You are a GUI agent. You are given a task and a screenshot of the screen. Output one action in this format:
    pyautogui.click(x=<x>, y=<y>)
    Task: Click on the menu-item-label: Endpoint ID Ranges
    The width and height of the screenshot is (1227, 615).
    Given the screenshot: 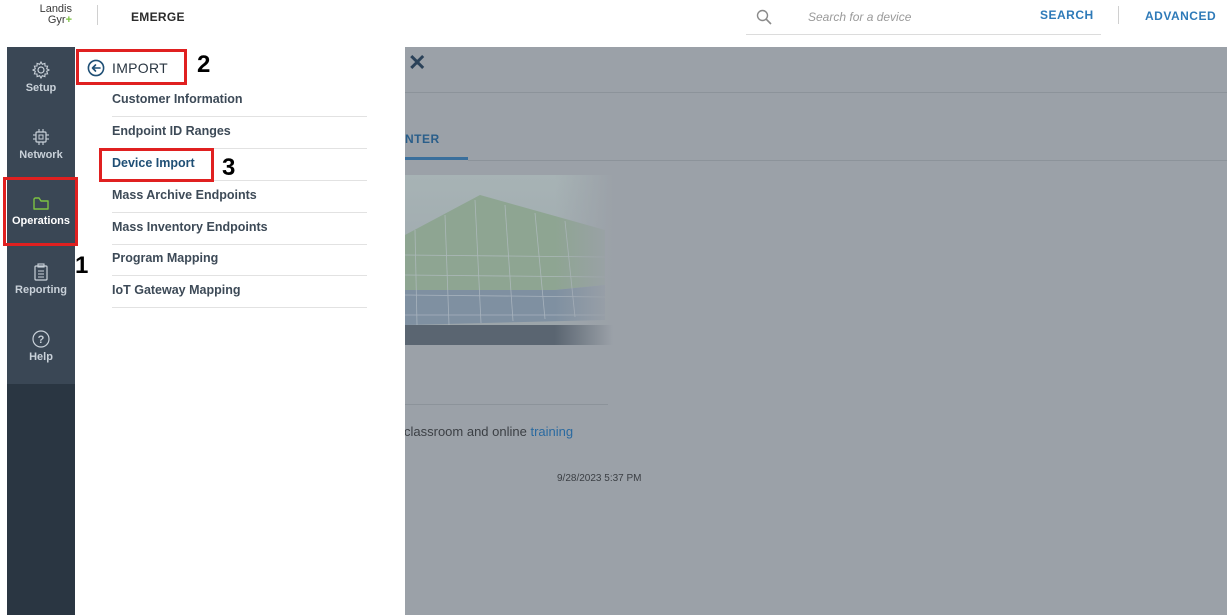 What is the action you would take?
    pyautogui.click(x=171, y=131)
    